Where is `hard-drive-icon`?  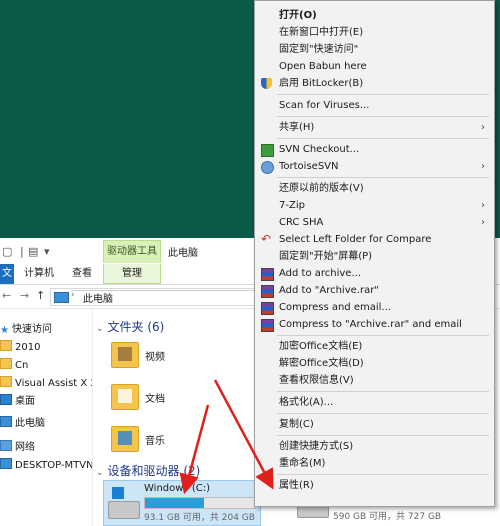
hard-drive-icon is located at coordinates (124, 510).